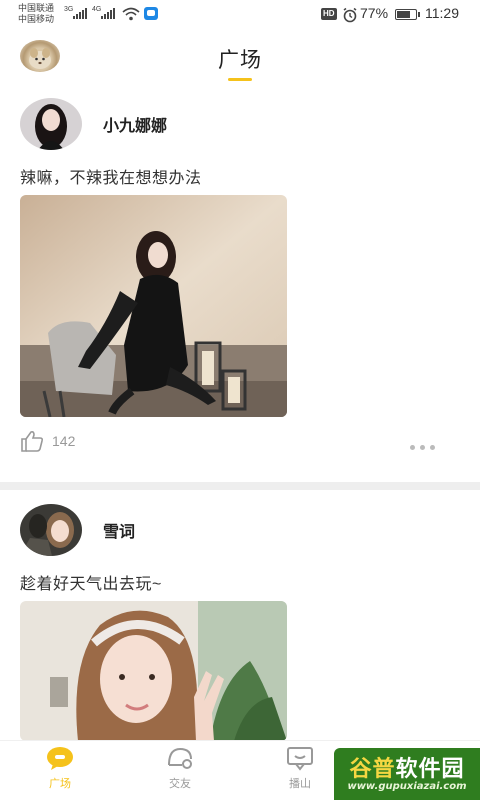 Image resolution: width=480 pixels, height=800 pixels. I want to click on post-author: 雪词, so click(77, 530).